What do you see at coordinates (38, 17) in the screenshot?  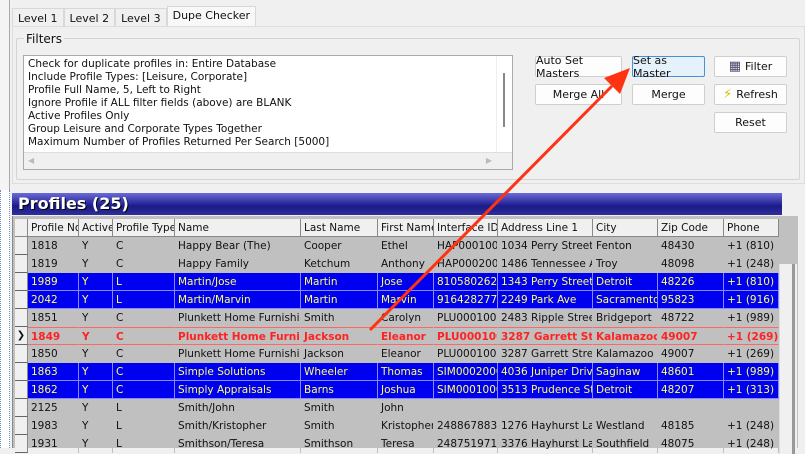 I see `tab-level-1: Level 1` at bounding box center [38, 17].